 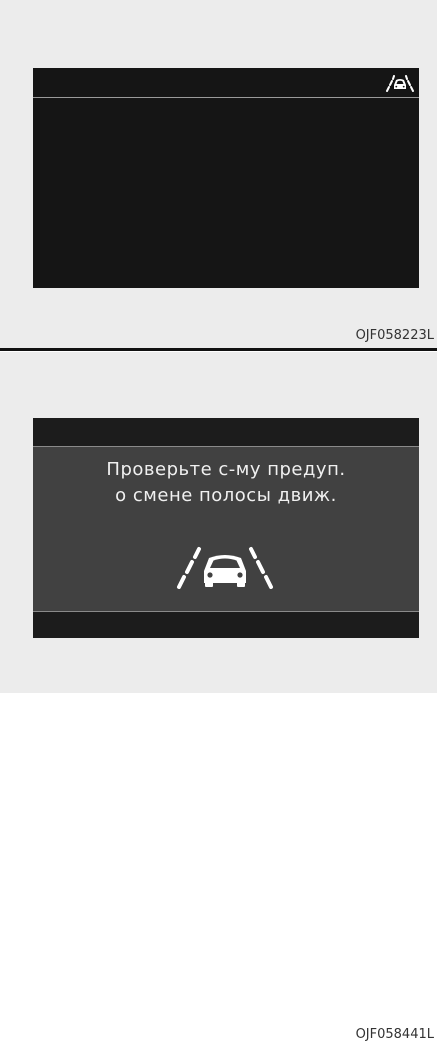 What do you see at coordinates (218, 349) in the screenshot?
I see `figure-divider` at bounding box center [218, 349].